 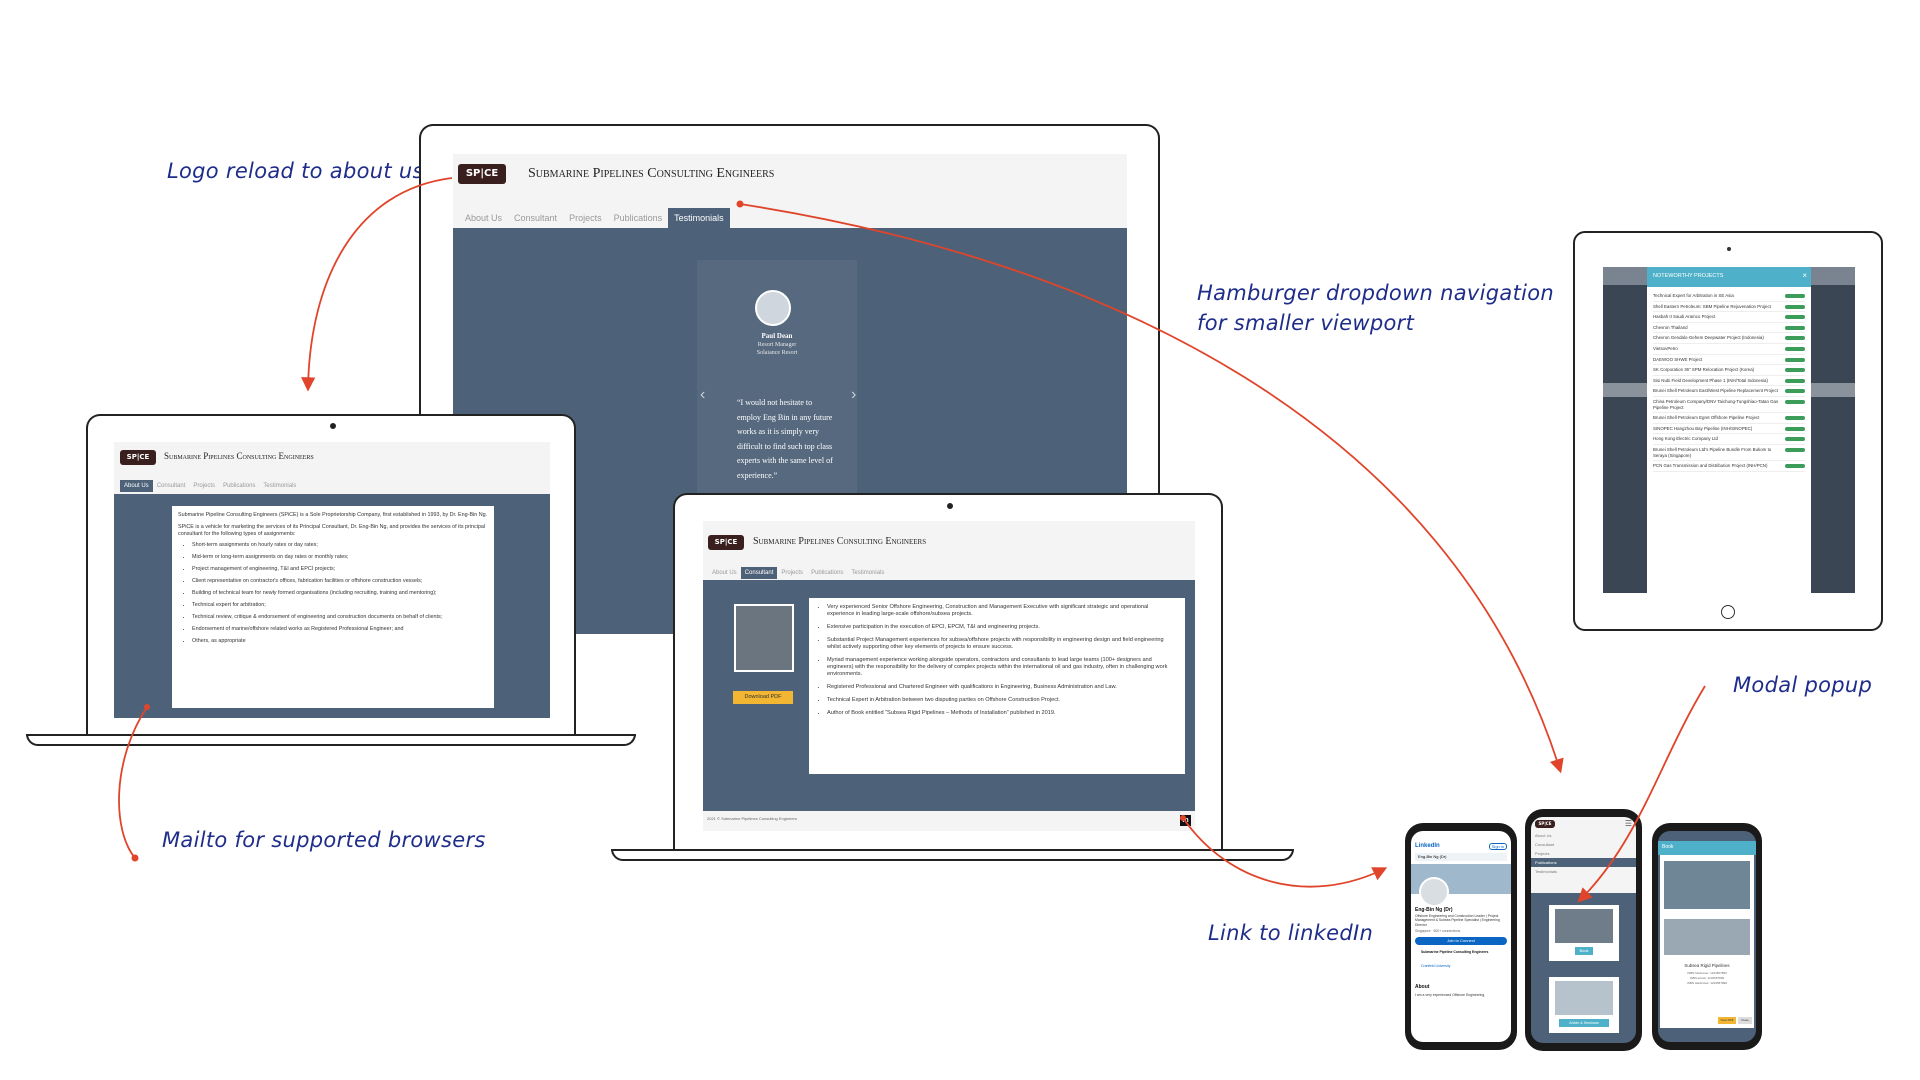 What do you see at coordinates (740, 204) in the screenshot?
I see `arrow-origin-header` at bounding box center [740, 204].